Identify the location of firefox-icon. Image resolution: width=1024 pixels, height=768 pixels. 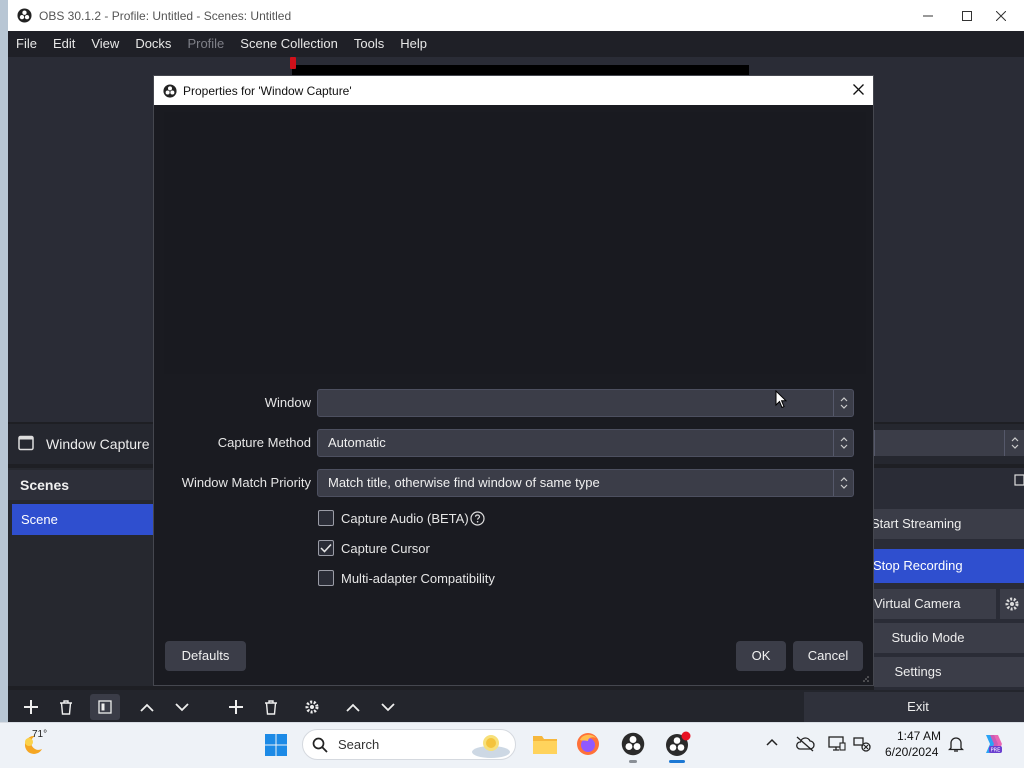
(588, 744).